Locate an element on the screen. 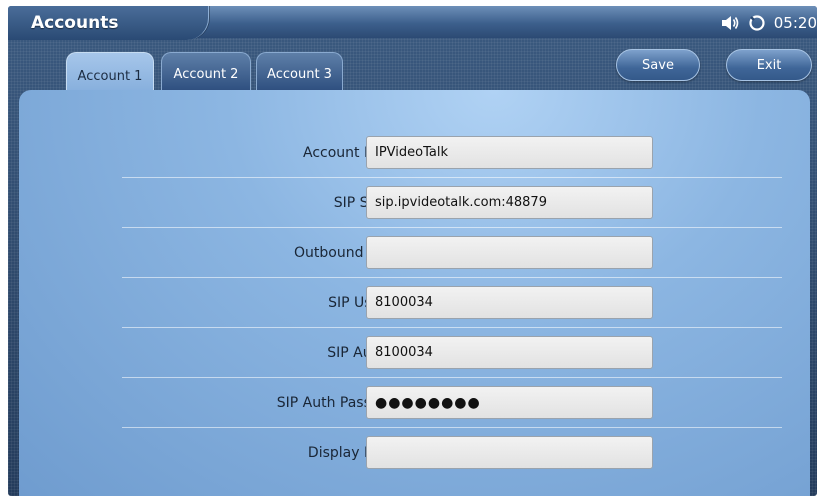 The width and height of the screenshot is (817, 496). form-row-sip-auth-id: SIP Auth ID: 8100034 is located at coordinates (452, 353).